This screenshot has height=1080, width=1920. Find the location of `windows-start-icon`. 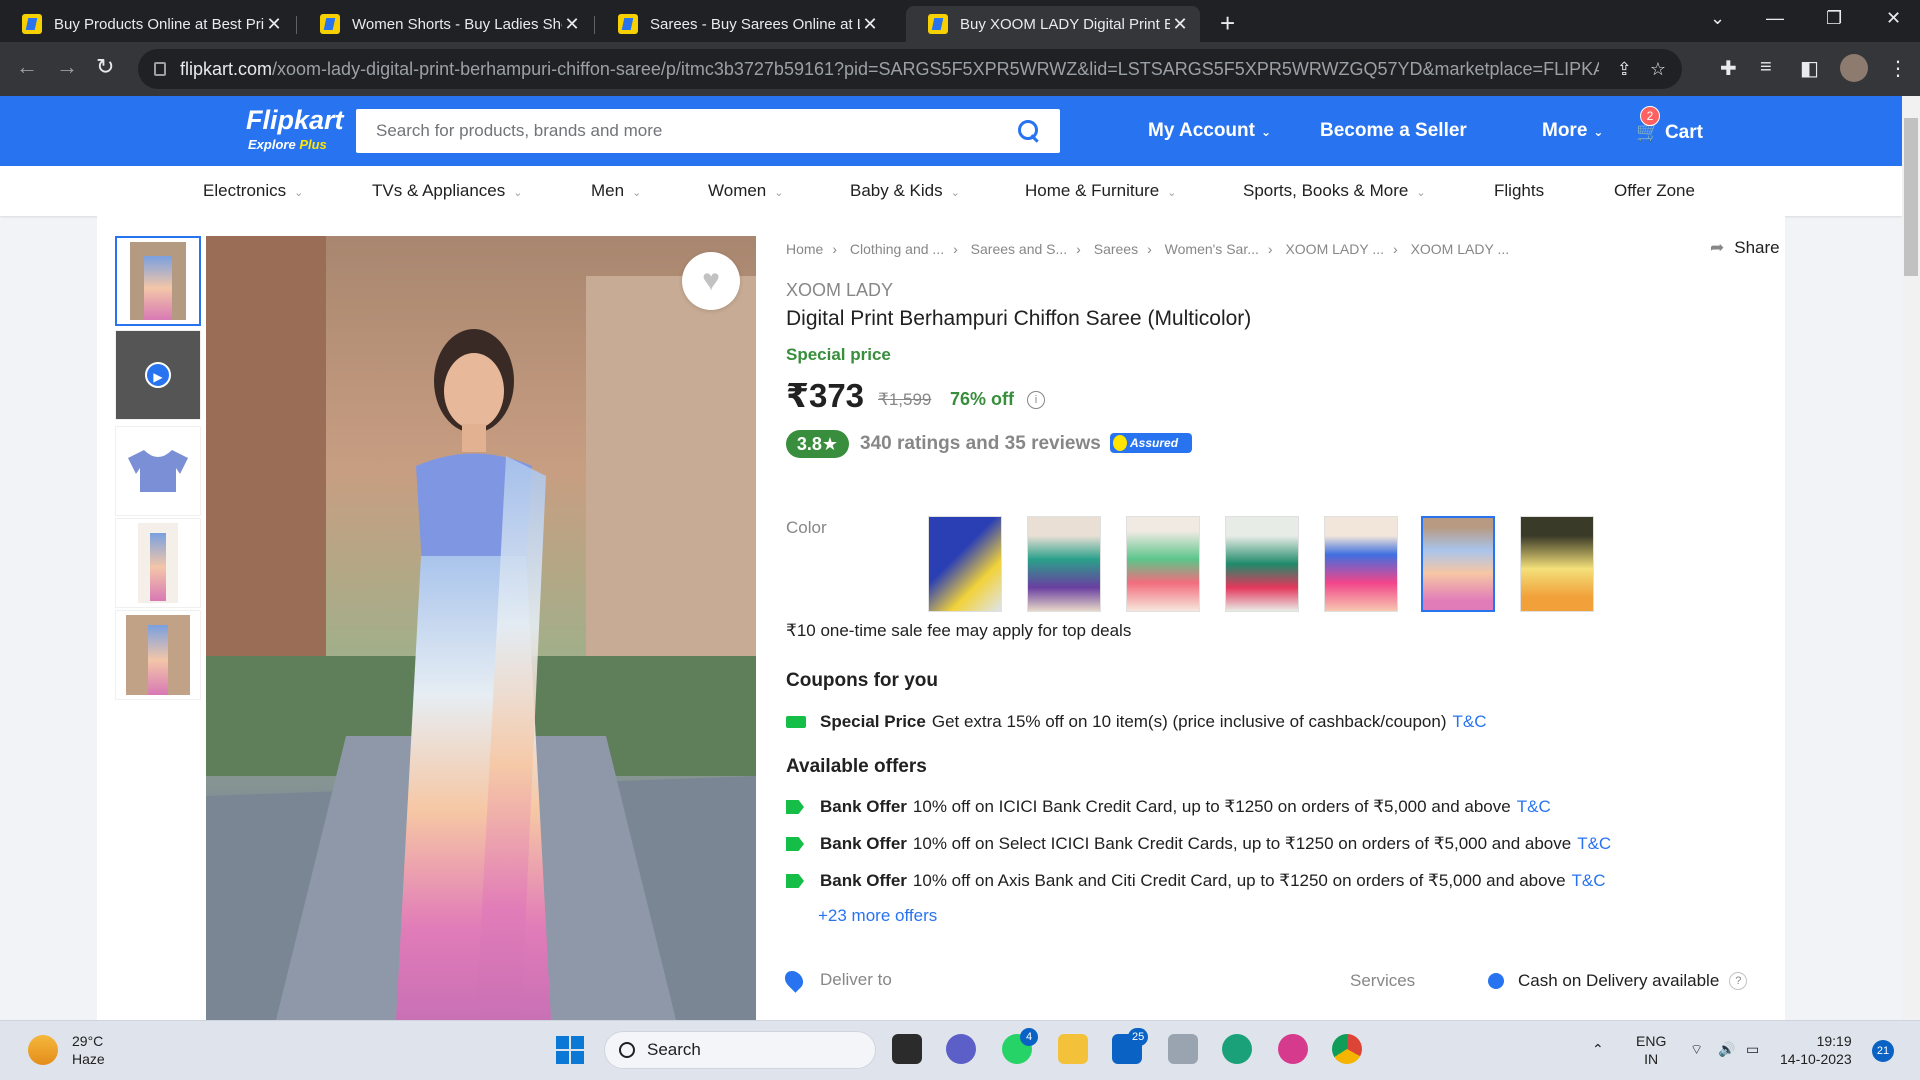

windows-start-icon is located at coordinates (570, 1050).